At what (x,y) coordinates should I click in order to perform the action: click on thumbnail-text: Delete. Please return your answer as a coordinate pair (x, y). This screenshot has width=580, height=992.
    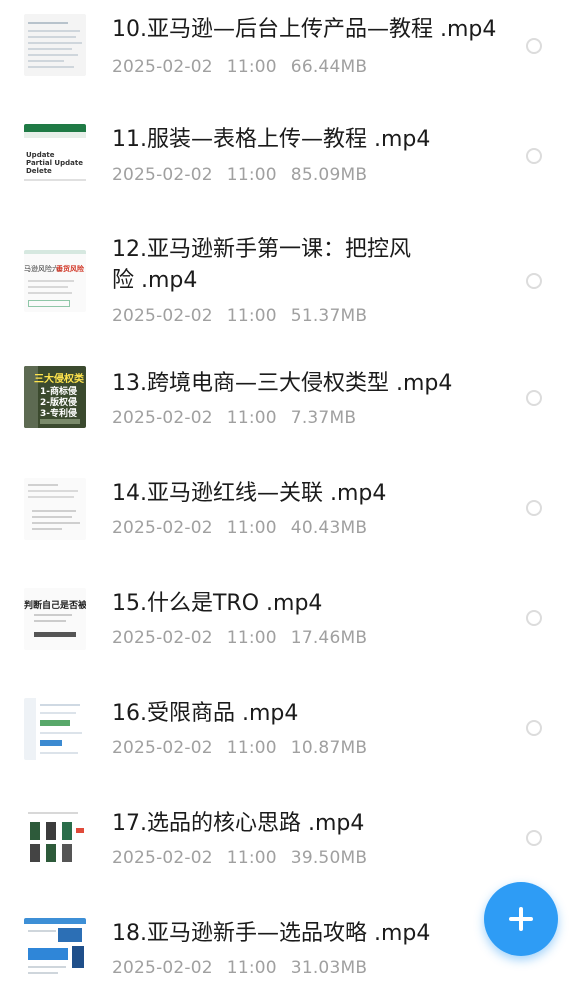
    Looking at the image, I should click on (39, 171).